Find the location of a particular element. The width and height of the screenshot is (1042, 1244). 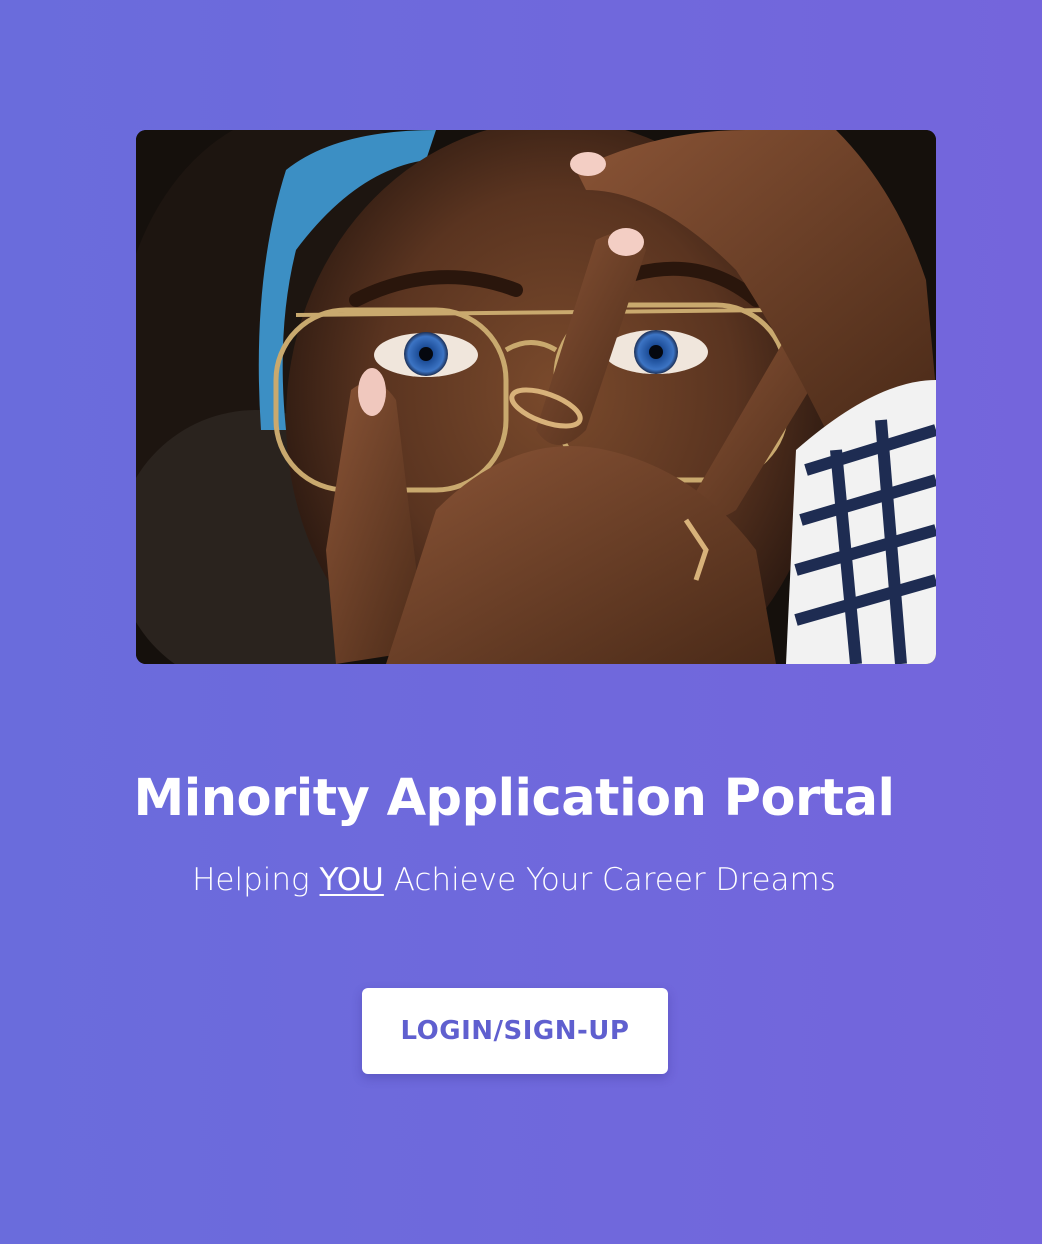

tagline-prefix: Helping is located at coordinates (256, 880).